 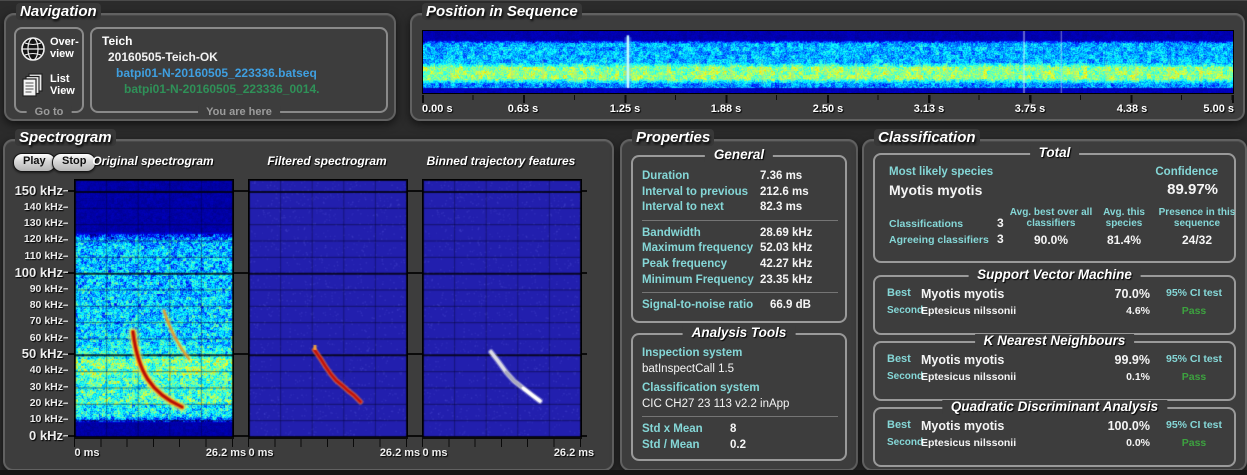 I want to click on goto-label: Go to, so click(x=49, y=112).